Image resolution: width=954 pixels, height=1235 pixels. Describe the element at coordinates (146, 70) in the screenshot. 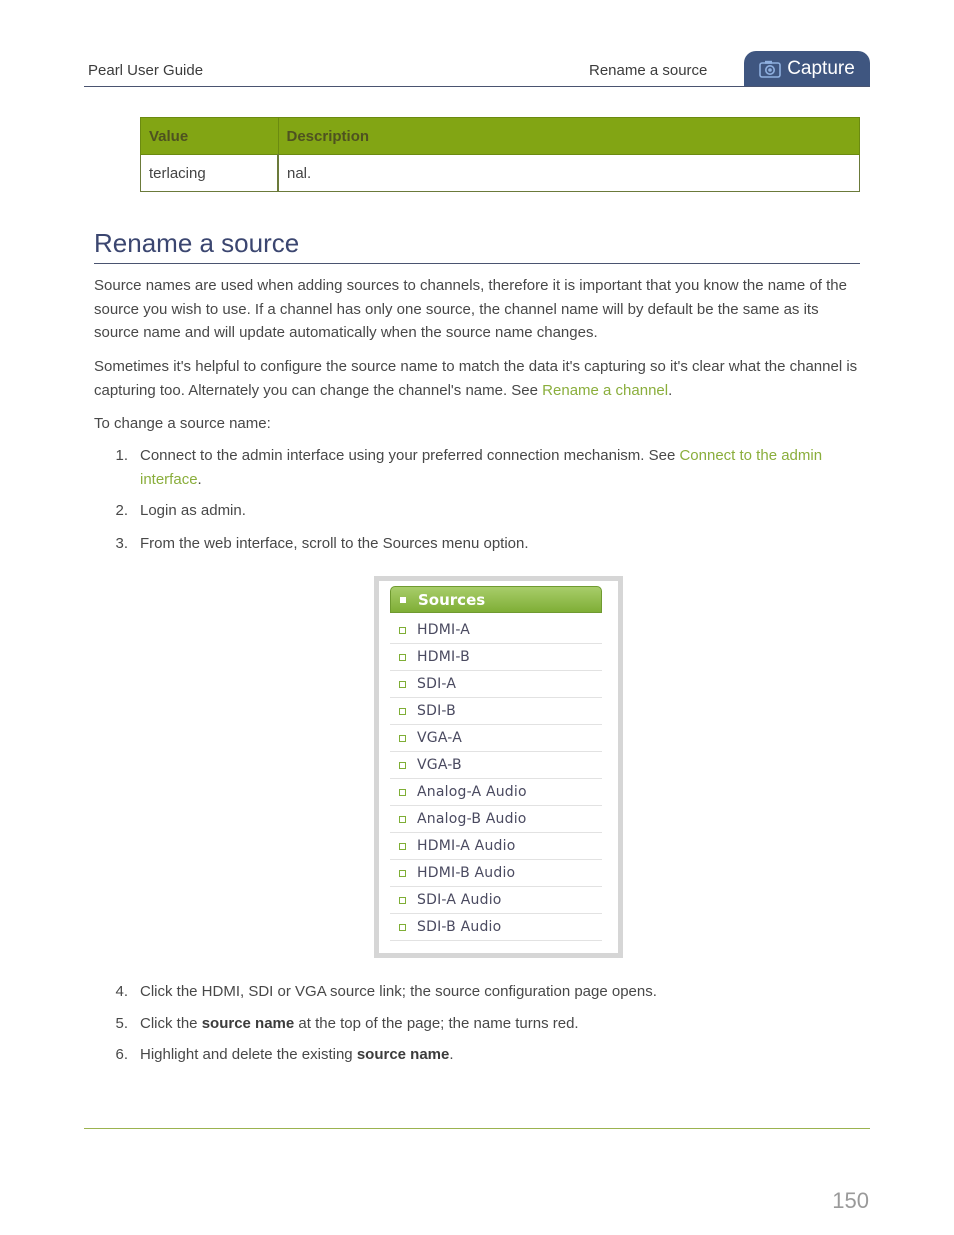

I see `doc-title: Pearl User Guide` at that location.